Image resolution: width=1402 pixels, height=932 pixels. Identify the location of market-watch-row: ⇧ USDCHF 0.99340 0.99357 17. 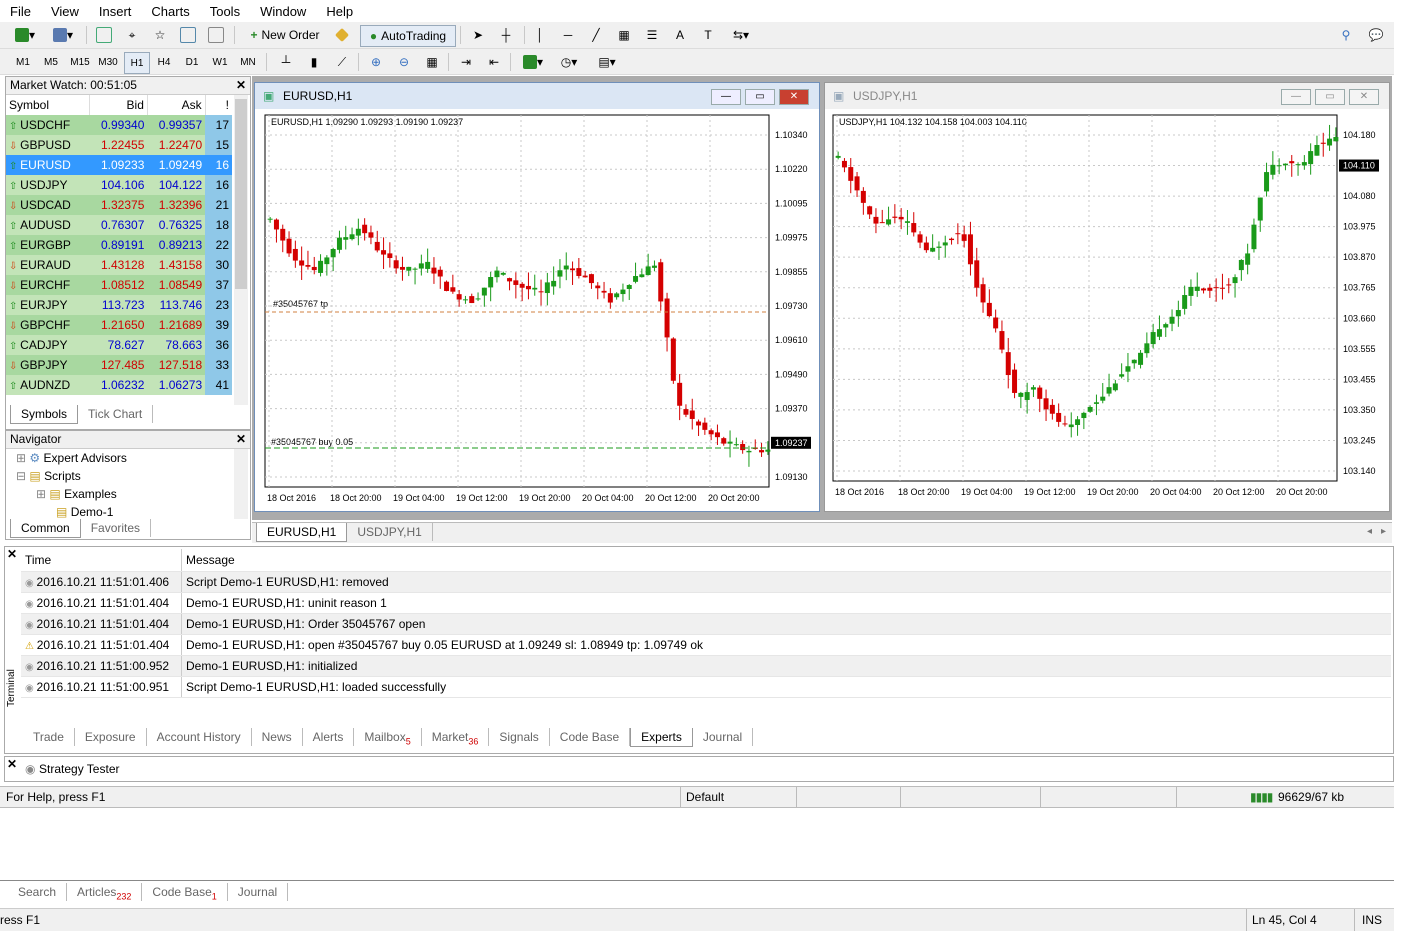
(119, 125).